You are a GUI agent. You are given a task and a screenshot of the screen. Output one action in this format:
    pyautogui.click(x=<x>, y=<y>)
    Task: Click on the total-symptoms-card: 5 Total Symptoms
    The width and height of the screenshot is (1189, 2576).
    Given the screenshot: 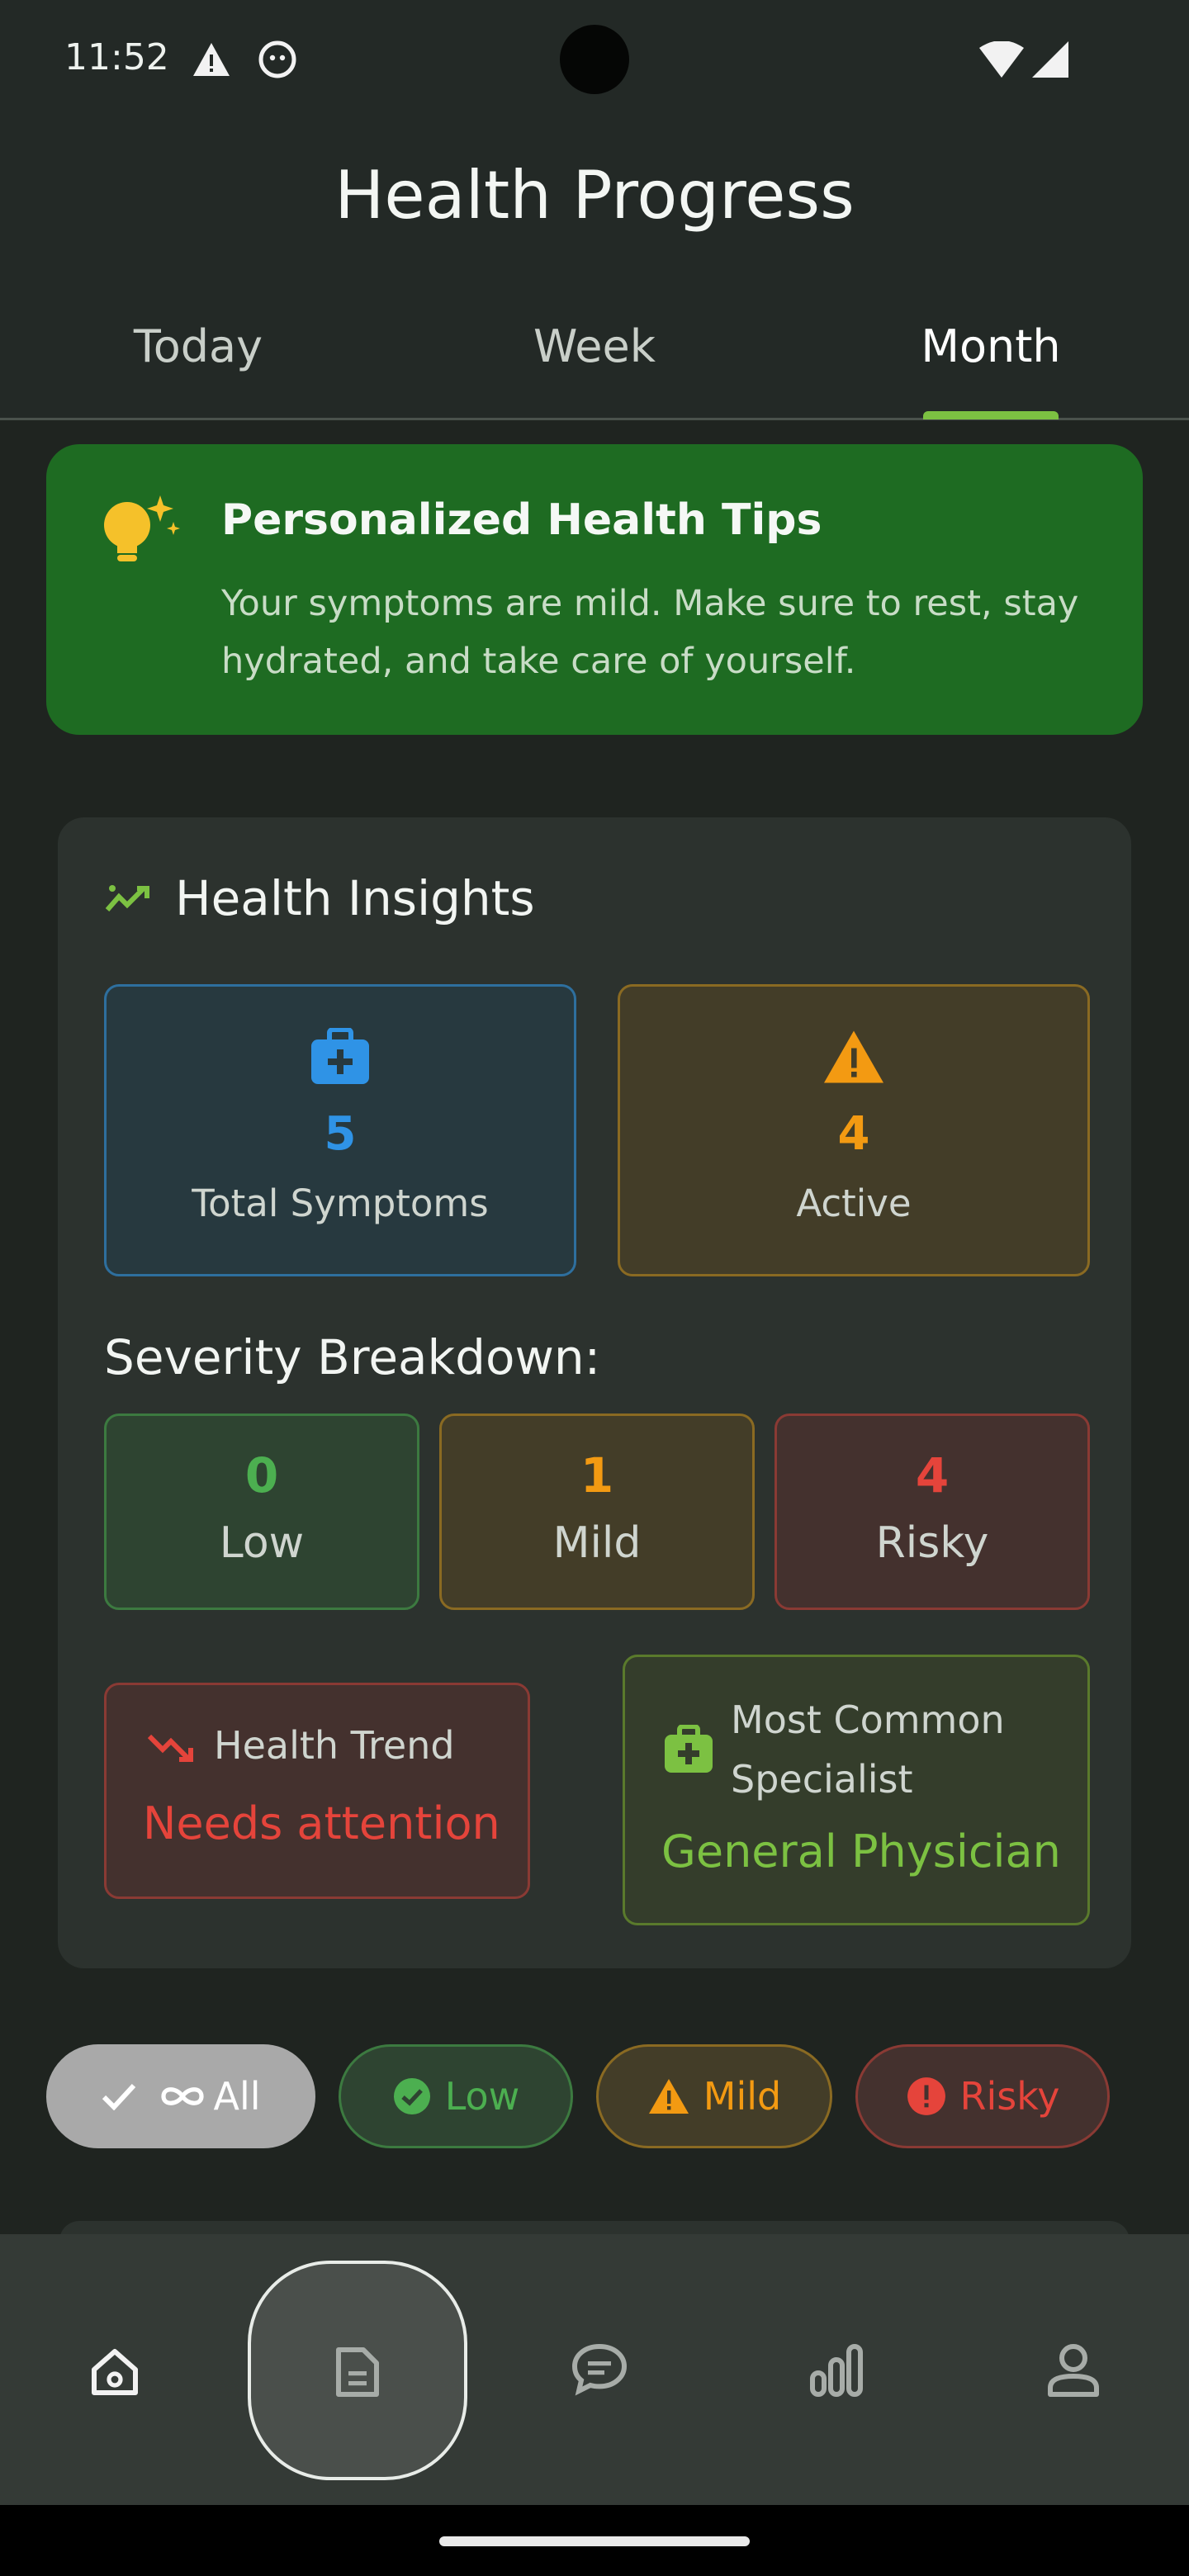 What is the action you would take?
    pyautogui.click(x=340, y=1130)
    